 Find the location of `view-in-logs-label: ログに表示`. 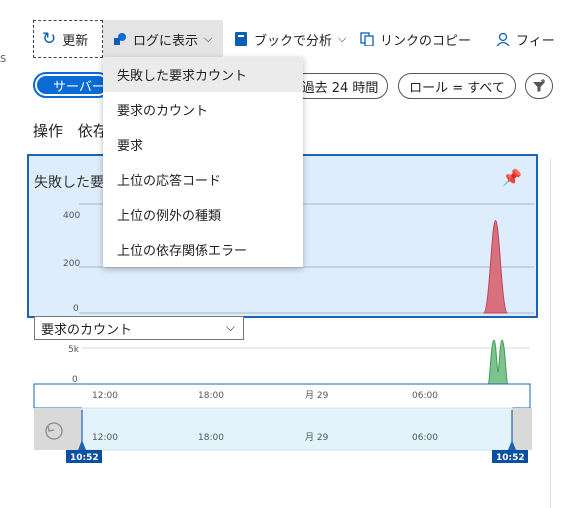

view-in-logs-label: ログに表示 is located at coordinates (166, 41).